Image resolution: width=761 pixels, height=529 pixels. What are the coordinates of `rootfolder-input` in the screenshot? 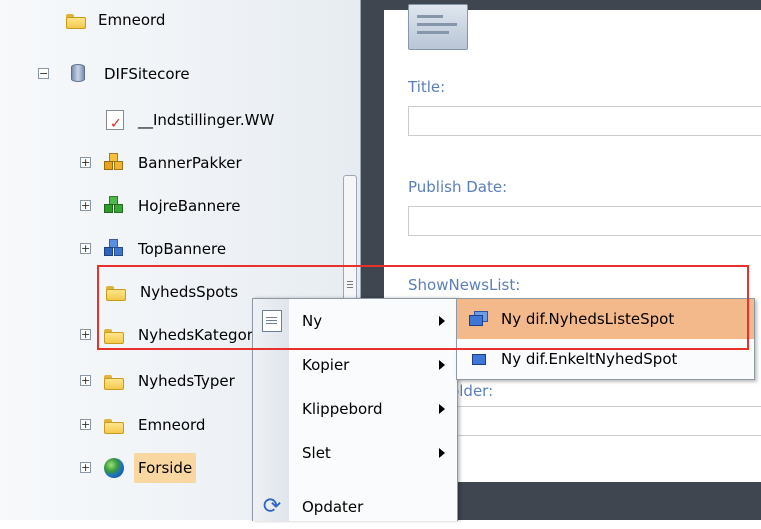 It's located at (584, 421).